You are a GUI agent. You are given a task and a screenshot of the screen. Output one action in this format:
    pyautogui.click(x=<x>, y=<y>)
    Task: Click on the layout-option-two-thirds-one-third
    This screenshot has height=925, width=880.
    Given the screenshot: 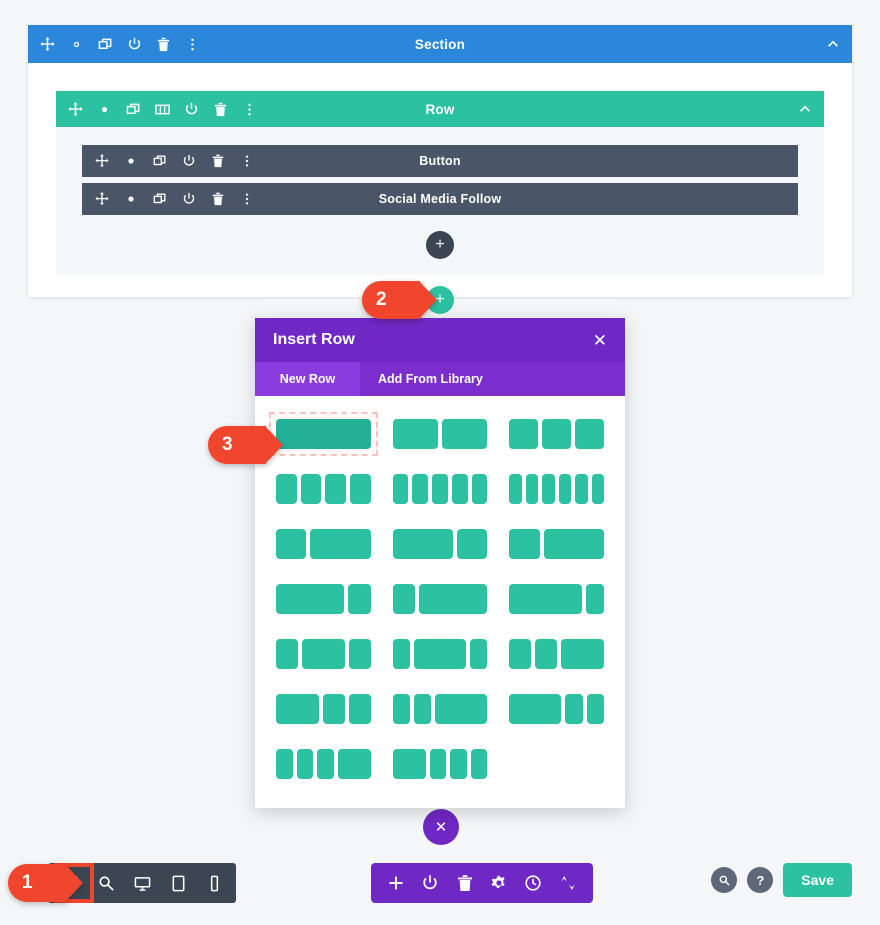 What is the action you would take?
    pyautogui.click(x=440, y=544)
    